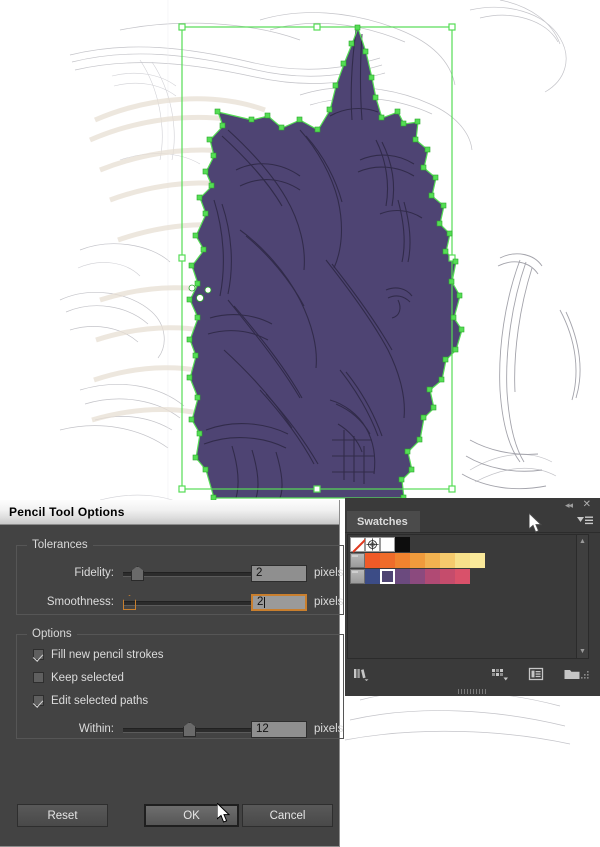  What do you see at coordinates (259, 573) in the screenshot?
I see `fidelity-value: 2` at bounding box center [259, 573].